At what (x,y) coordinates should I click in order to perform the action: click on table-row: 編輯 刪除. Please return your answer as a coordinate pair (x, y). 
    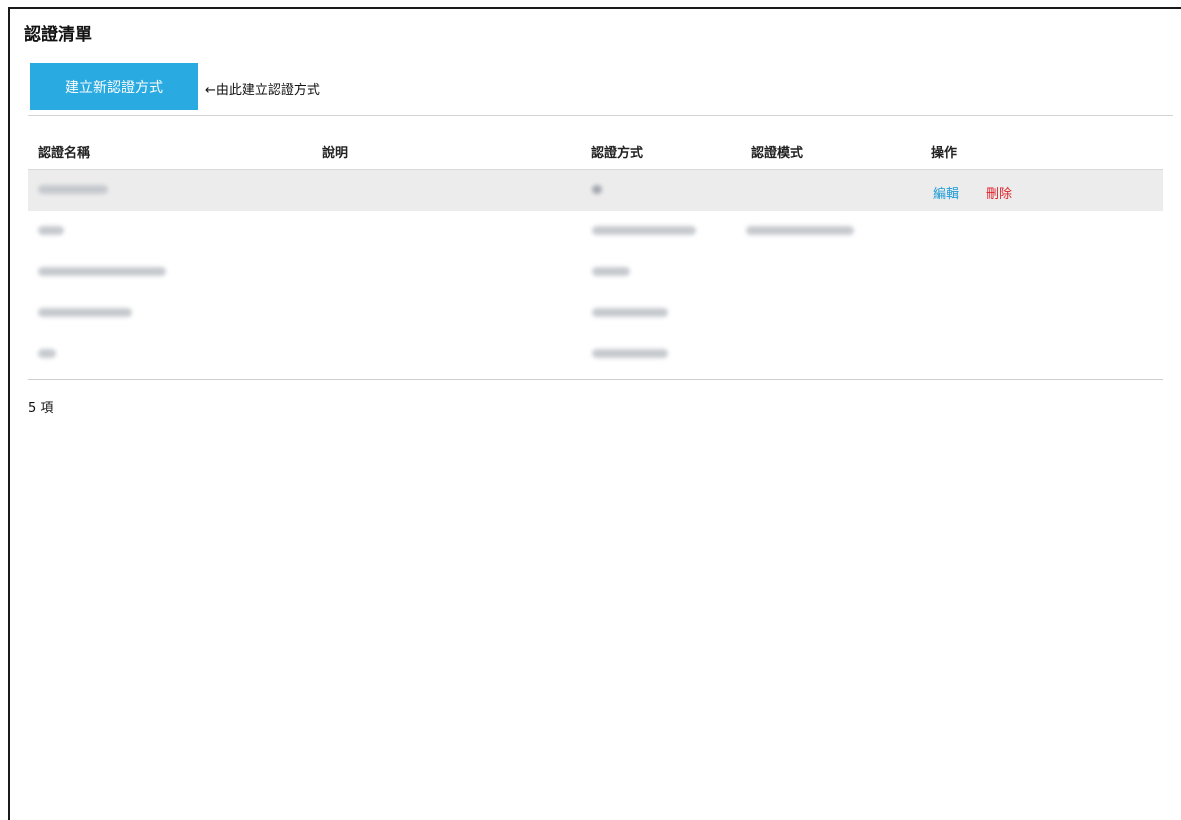
    Looking at the image, I should click on (595, 190).